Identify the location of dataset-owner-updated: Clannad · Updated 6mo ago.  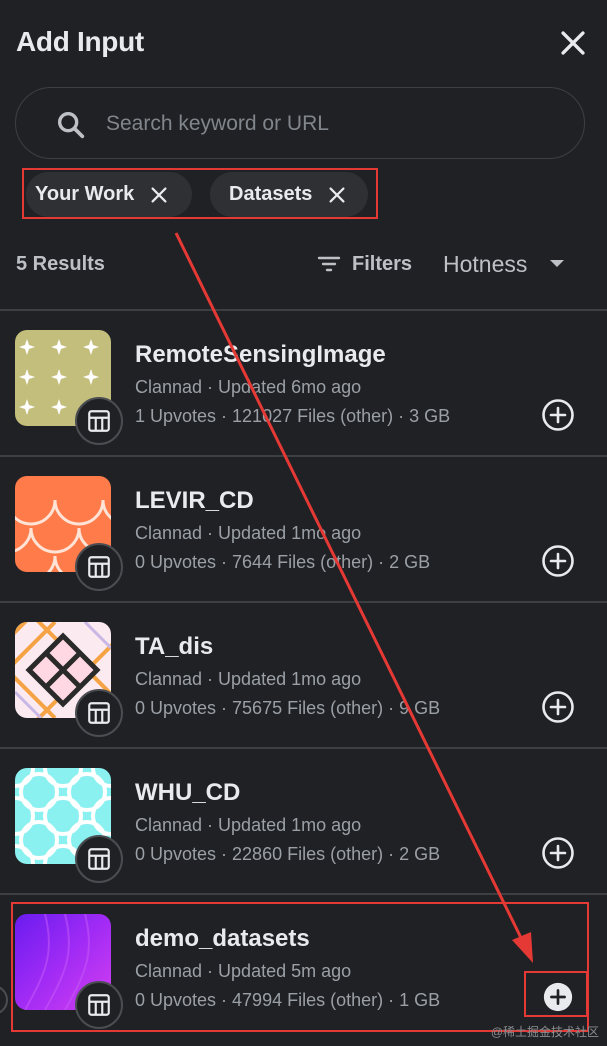
(248, 387).